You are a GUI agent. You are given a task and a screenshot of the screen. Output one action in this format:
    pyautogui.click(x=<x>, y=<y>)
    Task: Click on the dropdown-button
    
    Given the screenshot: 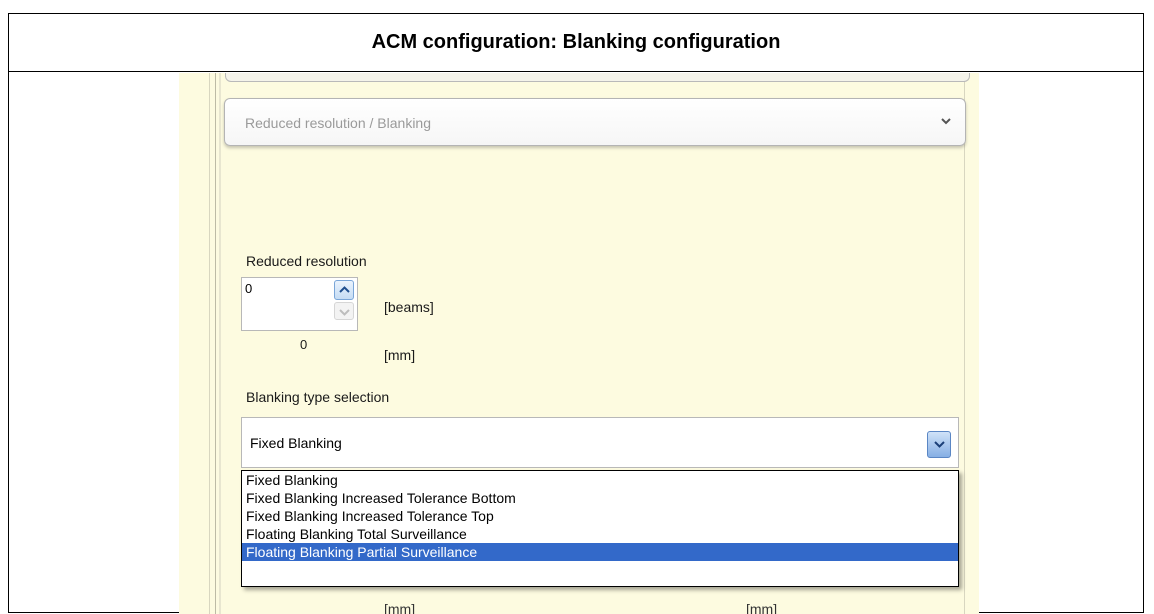 What is the action you would take?
    pyautogui.click(x=939, y=444)
    